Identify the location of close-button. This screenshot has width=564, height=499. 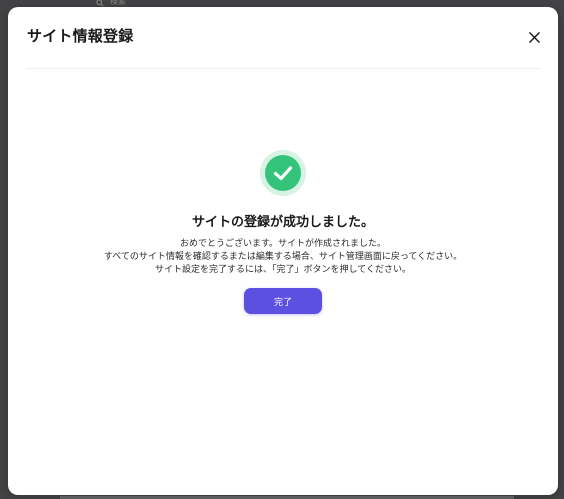
(534, 37).